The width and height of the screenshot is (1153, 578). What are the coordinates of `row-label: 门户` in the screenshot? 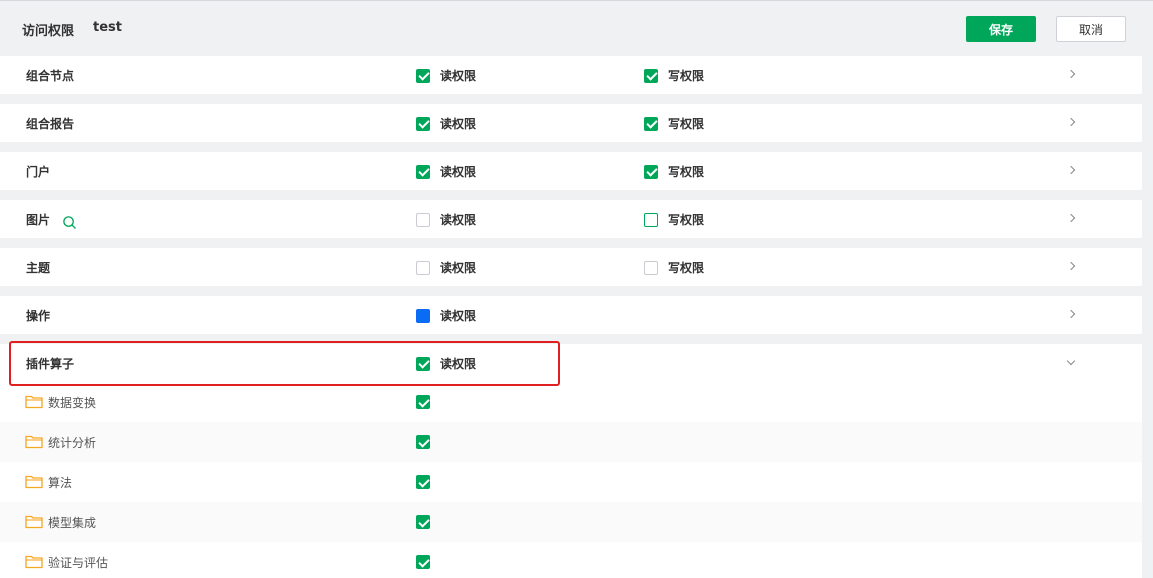 It's located at (38, 172).